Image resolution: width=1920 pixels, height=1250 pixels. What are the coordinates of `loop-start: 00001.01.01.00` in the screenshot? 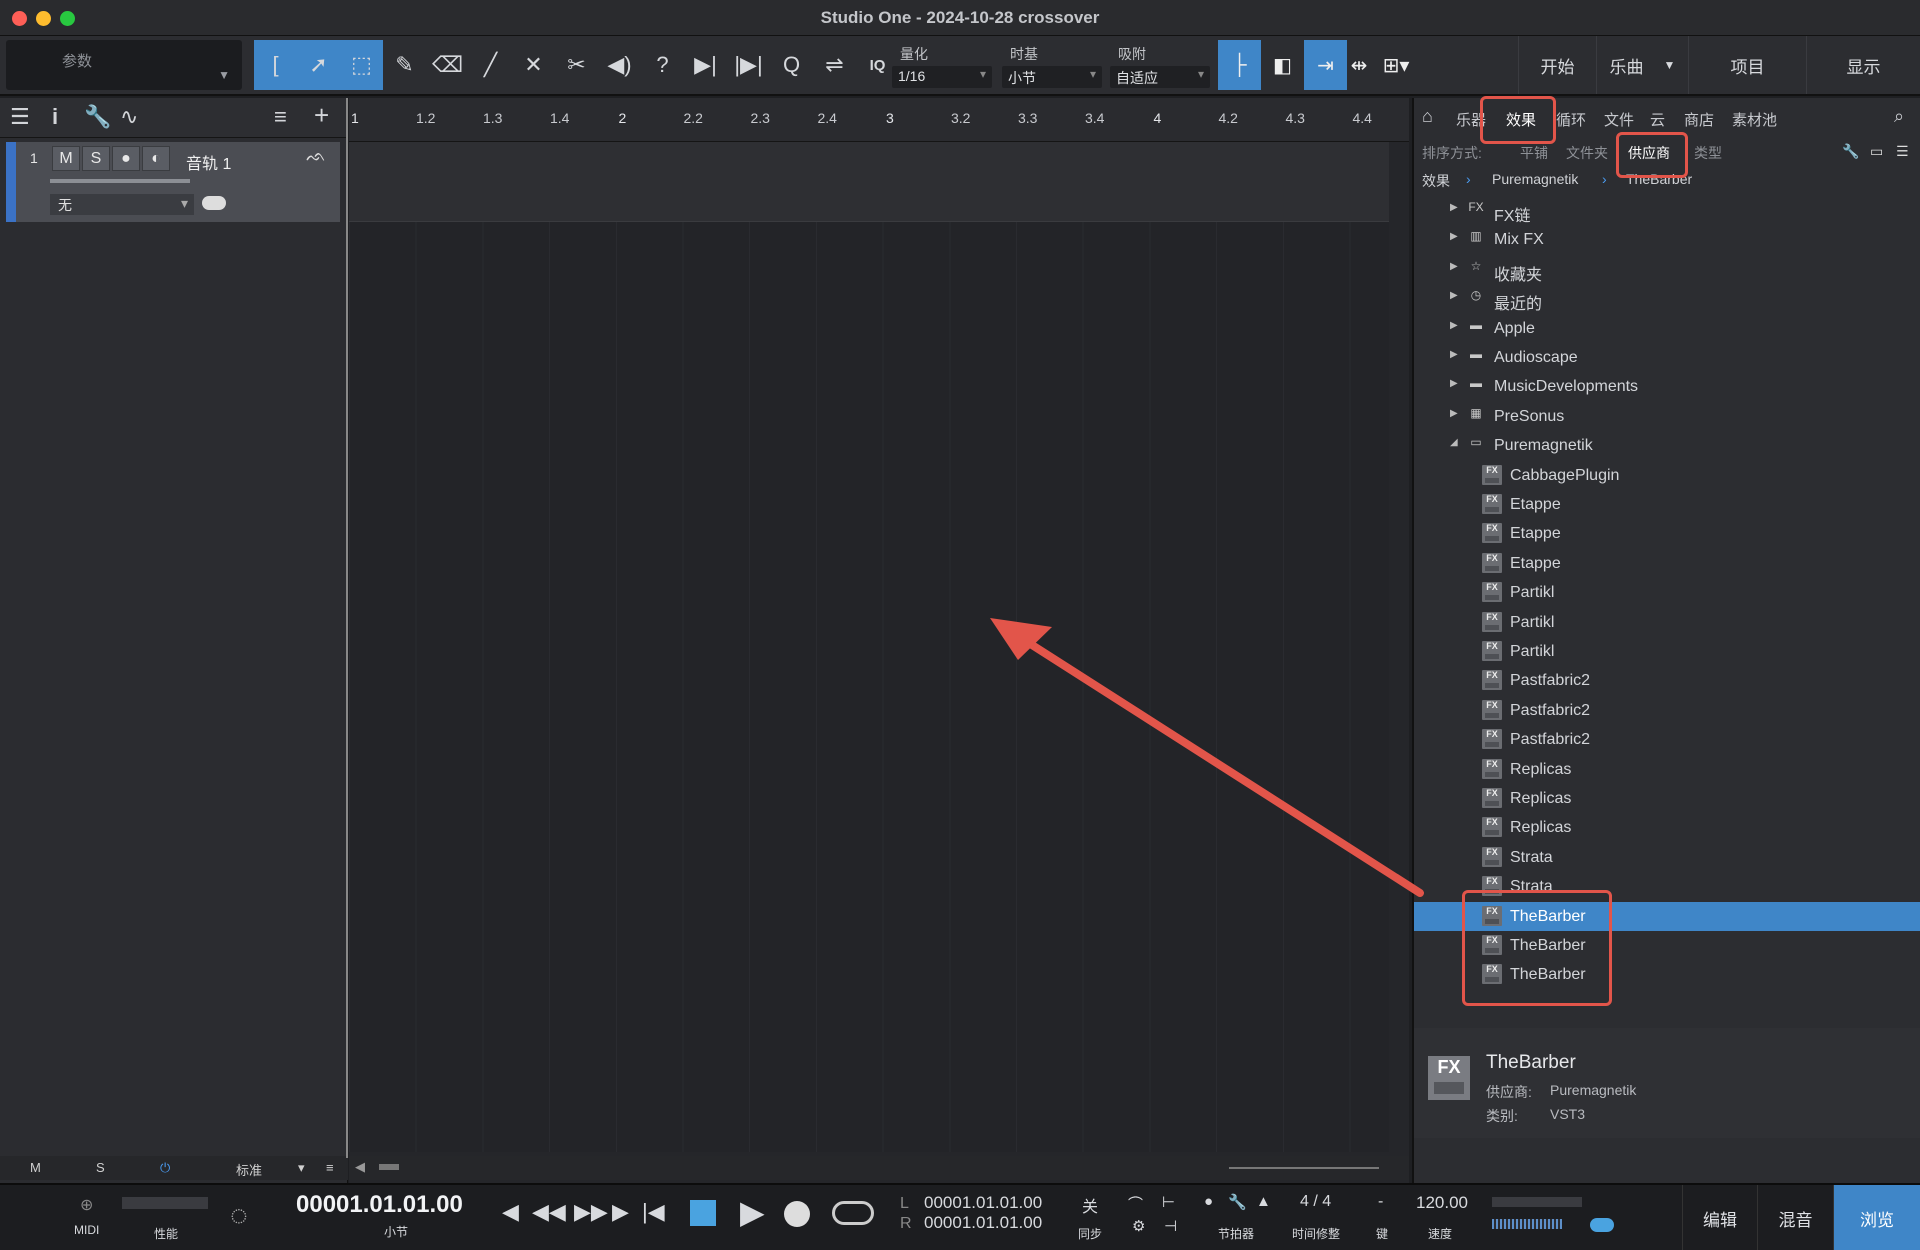 It's located at (983, 1203).